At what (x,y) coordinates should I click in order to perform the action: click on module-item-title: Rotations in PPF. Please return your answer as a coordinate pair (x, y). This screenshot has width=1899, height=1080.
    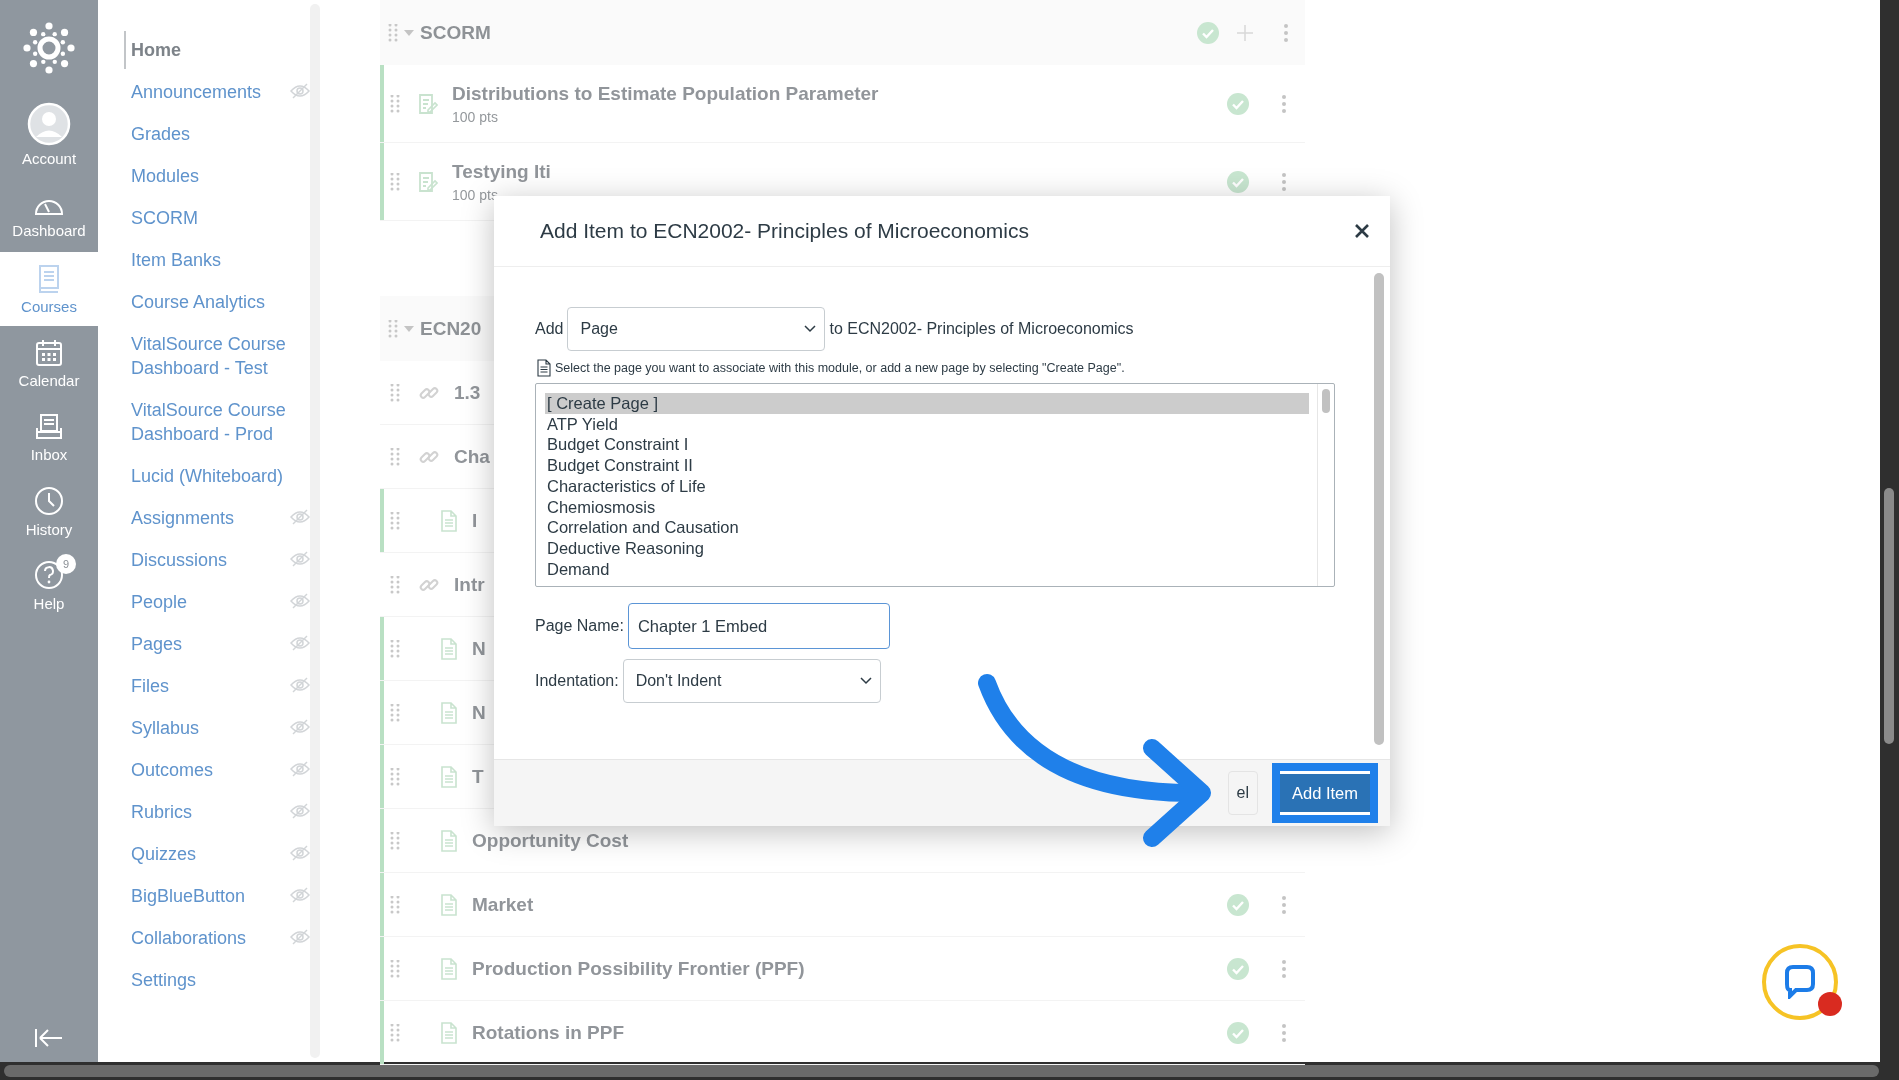
    Looking at the image, I should click on (849, 1032).